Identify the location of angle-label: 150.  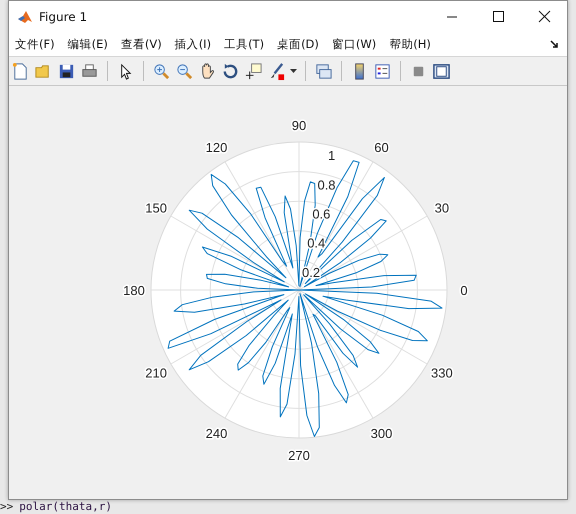
(156, 208).